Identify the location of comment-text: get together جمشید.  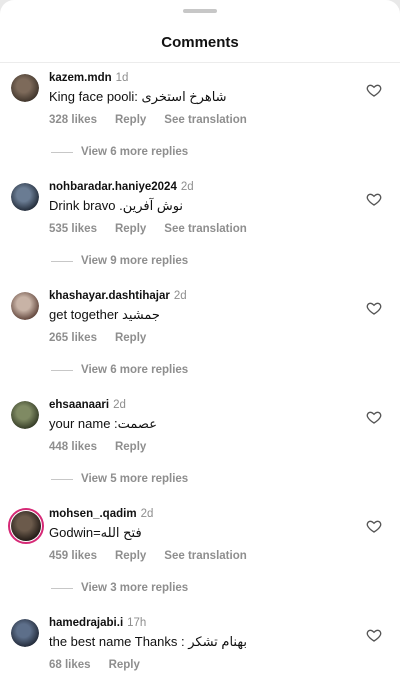
(104, 314).